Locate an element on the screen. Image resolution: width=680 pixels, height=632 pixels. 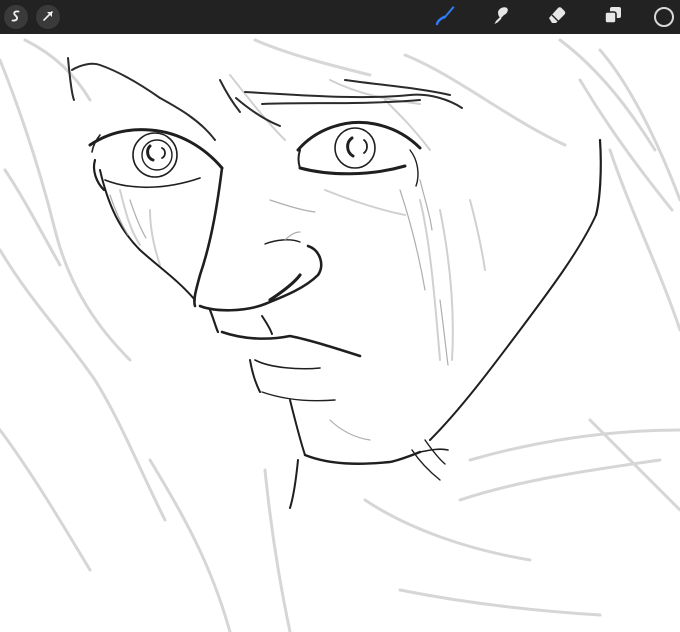
toolbar-right-group is located at coordinates (553, 17).